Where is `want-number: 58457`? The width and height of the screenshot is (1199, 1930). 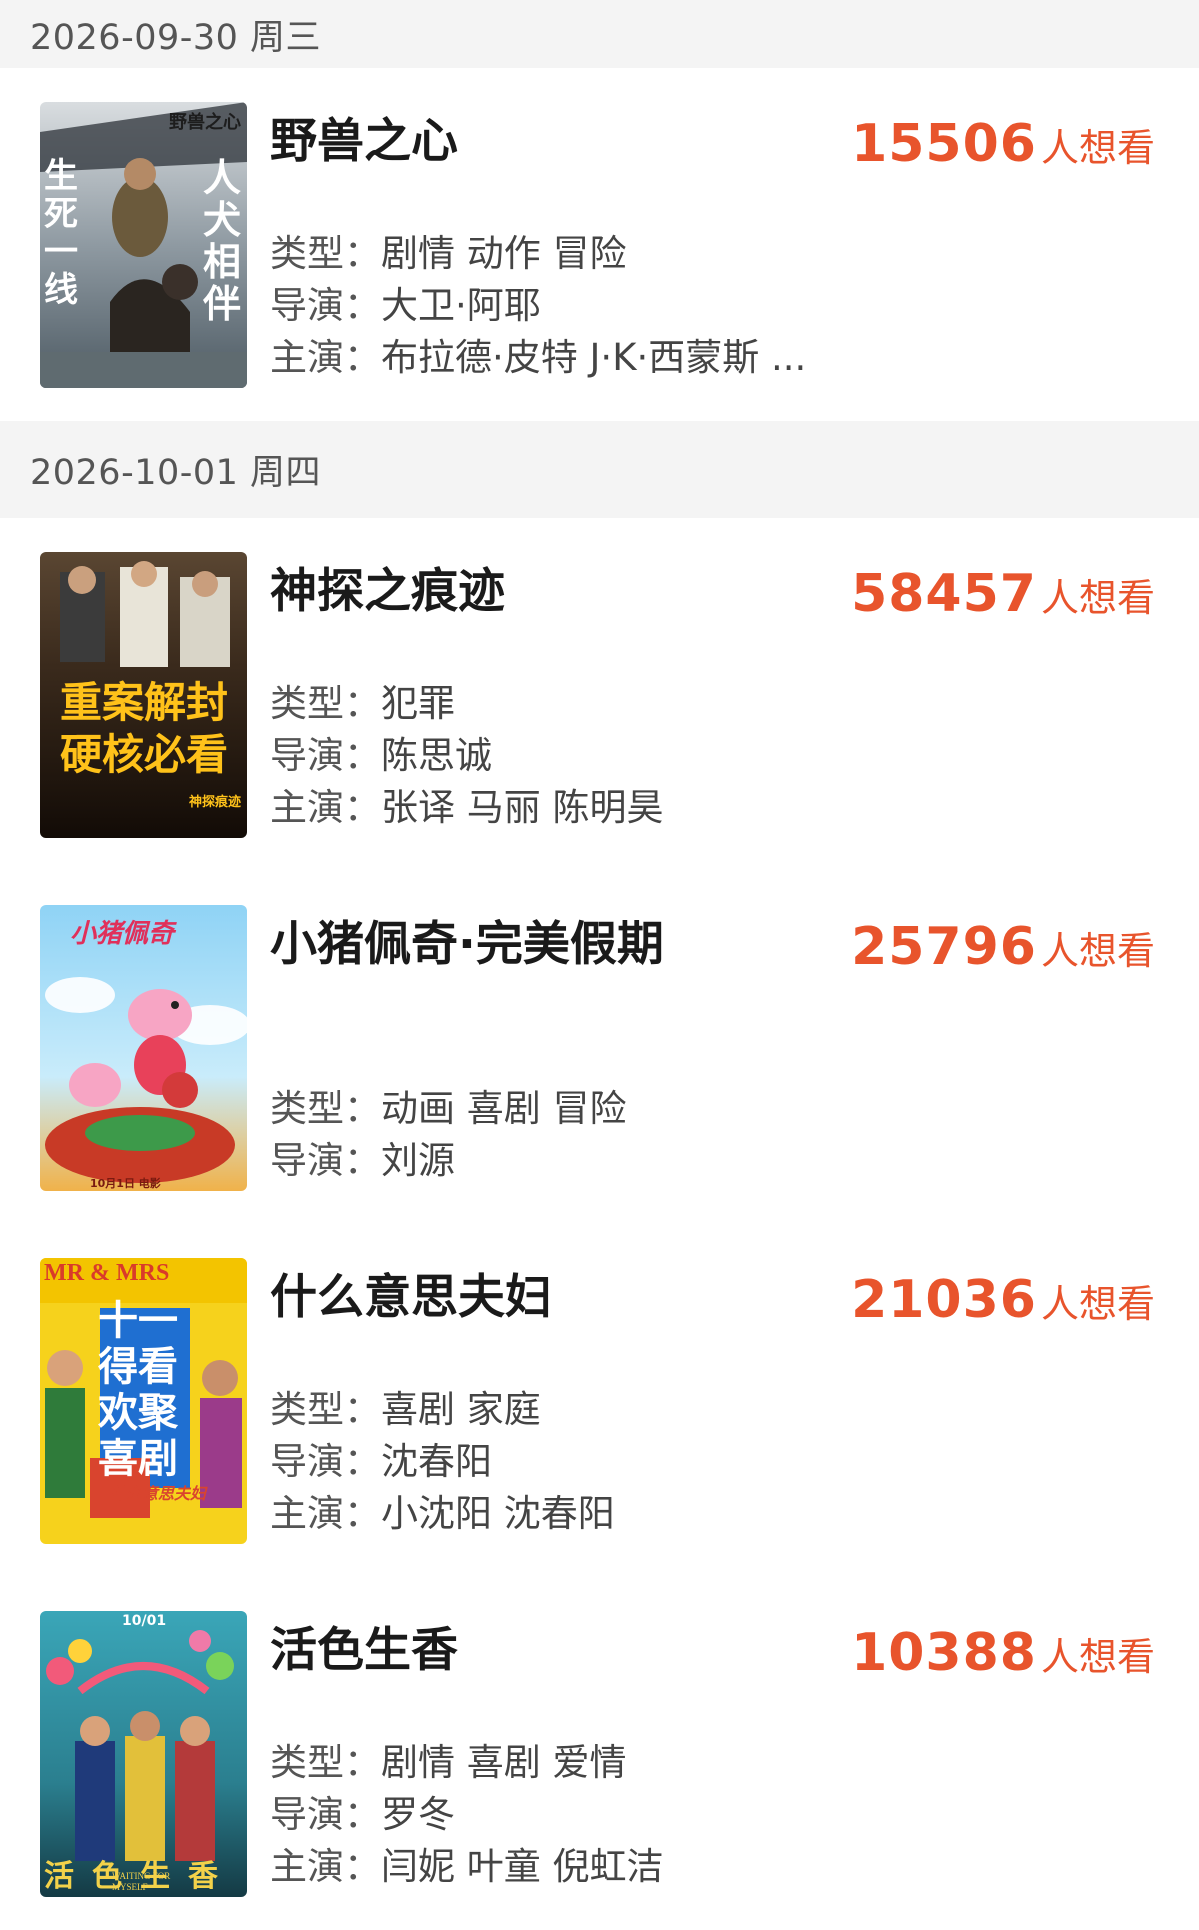
want-number: 58457 is located at coordinates (944, 594).